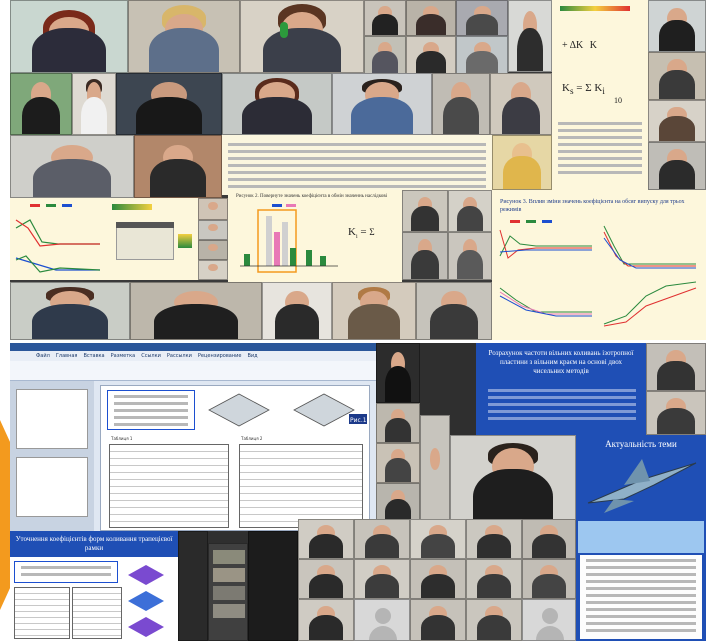  I want to click on actuality-title: Актуальність теми, so click(641, 444).